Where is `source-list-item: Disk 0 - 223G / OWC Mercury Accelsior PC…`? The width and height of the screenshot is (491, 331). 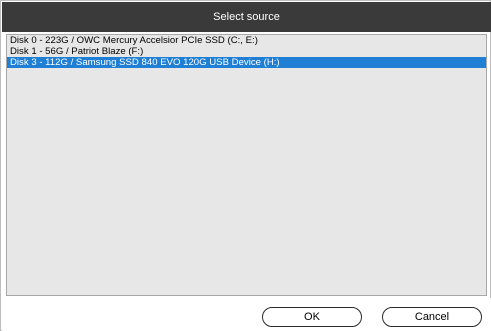 source-list-item: Disk 0 - 223G / OWC Mercury Accelsior PC… is located at coordinates (246, 40).